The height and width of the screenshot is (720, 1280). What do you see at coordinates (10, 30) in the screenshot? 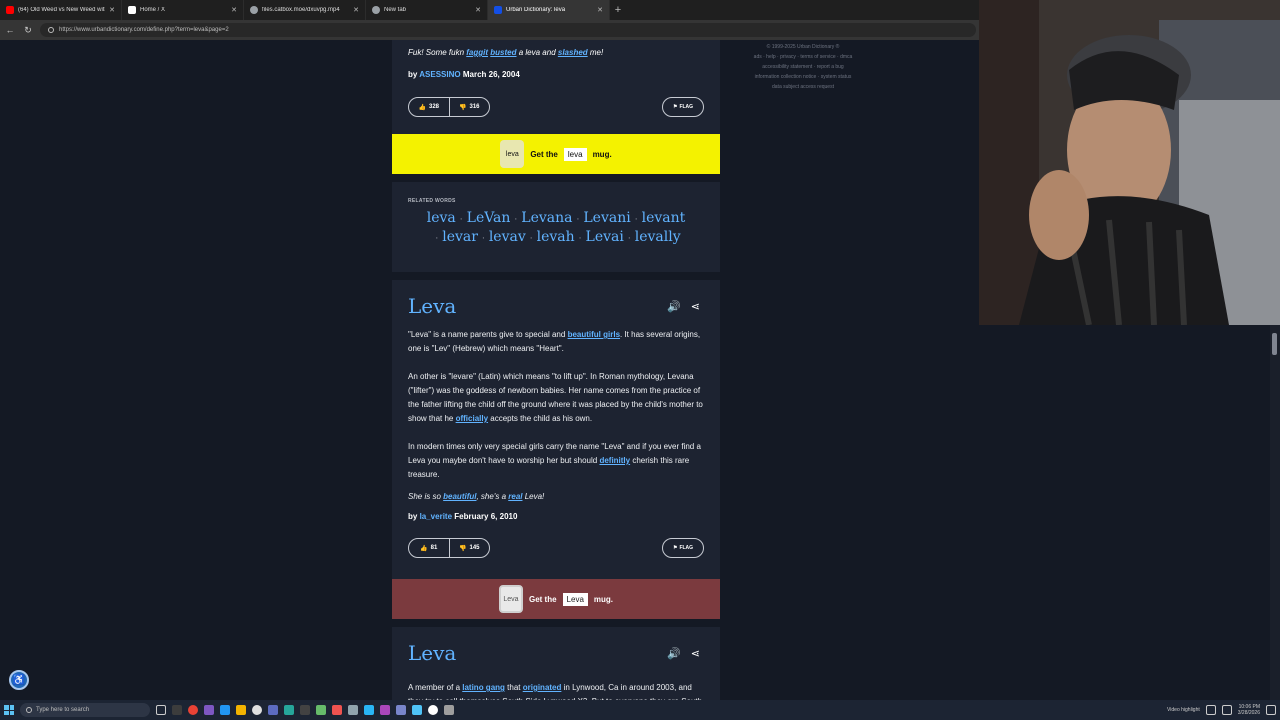
I see `back-button: ←` at bounding box center [10, 30].